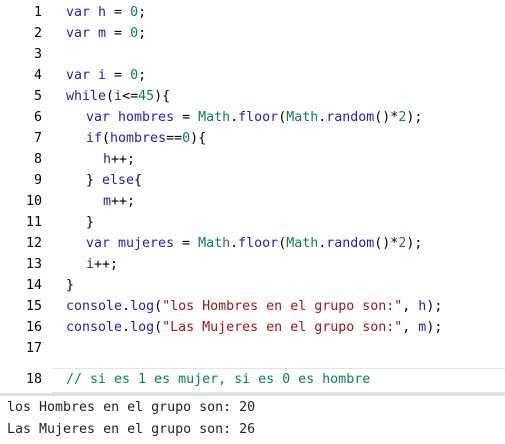 Image resolution: width=505 pixels, height=444 pixels. I want to click on code-text: var h = 0;, so click(106, 12).